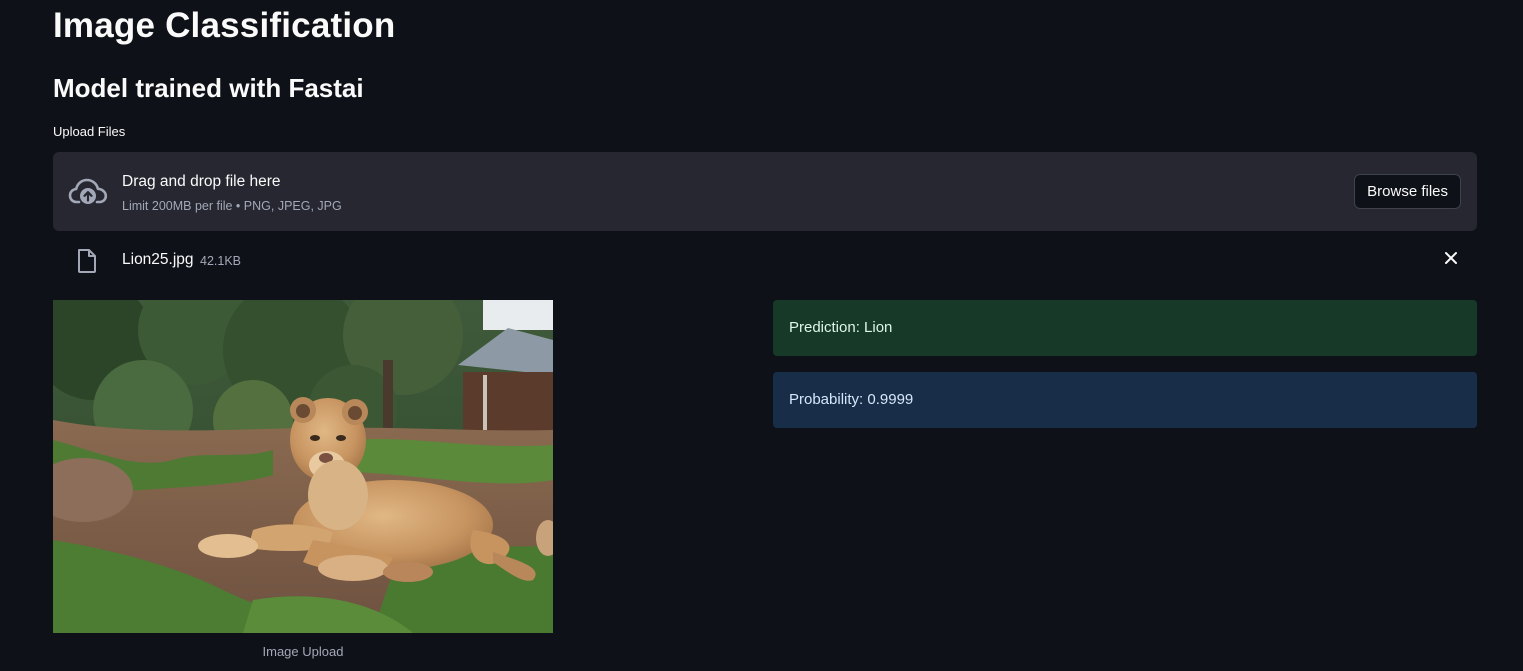  I want to click on uploaded-file-size: 42.1KB, so click(221, 261).